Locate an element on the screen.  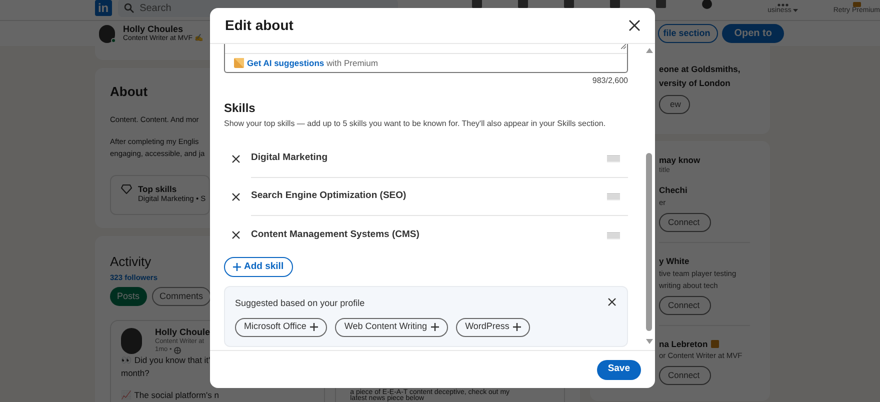
person-name: na Lebreton is located at coordinates (683, 344).